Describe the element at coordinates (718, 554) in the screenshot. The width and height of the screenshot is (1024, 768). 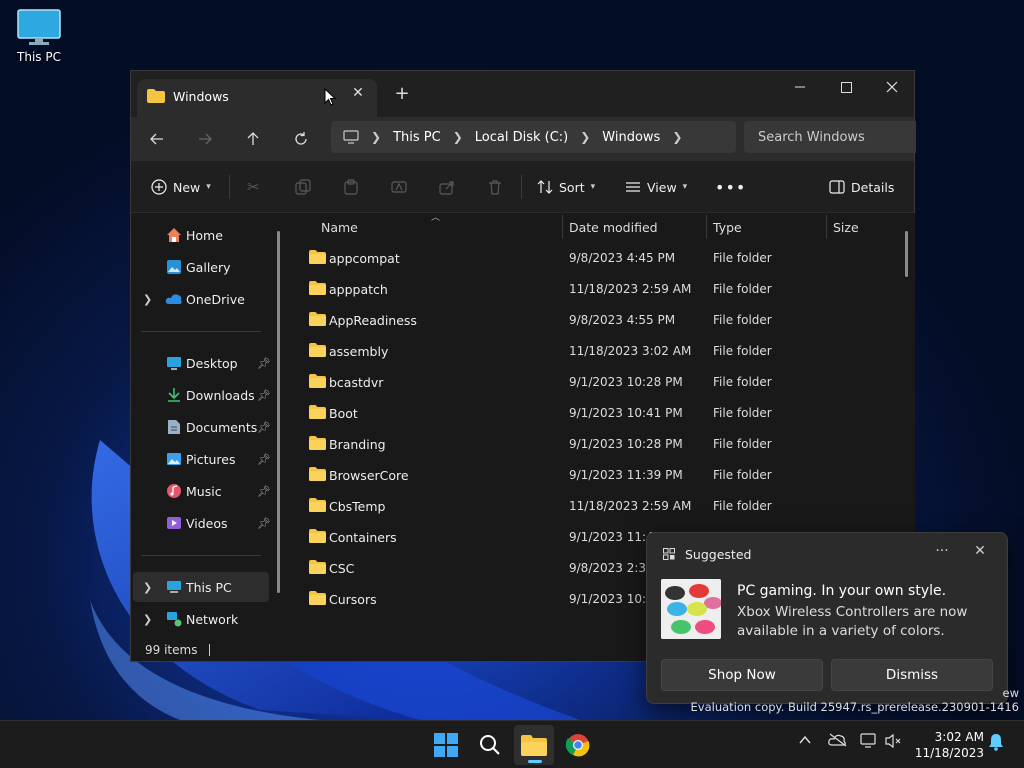
I see `toast-app-name: Suggested` at that location.